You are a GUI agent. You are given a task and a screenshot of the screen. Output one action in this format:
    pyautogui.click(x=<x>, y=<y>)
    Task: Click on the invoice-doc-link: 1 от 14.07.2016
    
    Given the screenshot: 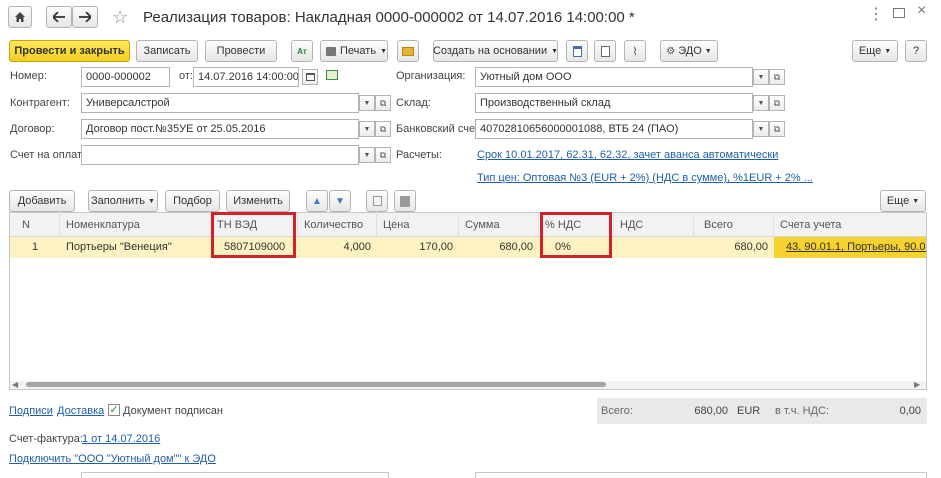 What is the action you would take?
    pyautogui.click(x=121, y=439)
    